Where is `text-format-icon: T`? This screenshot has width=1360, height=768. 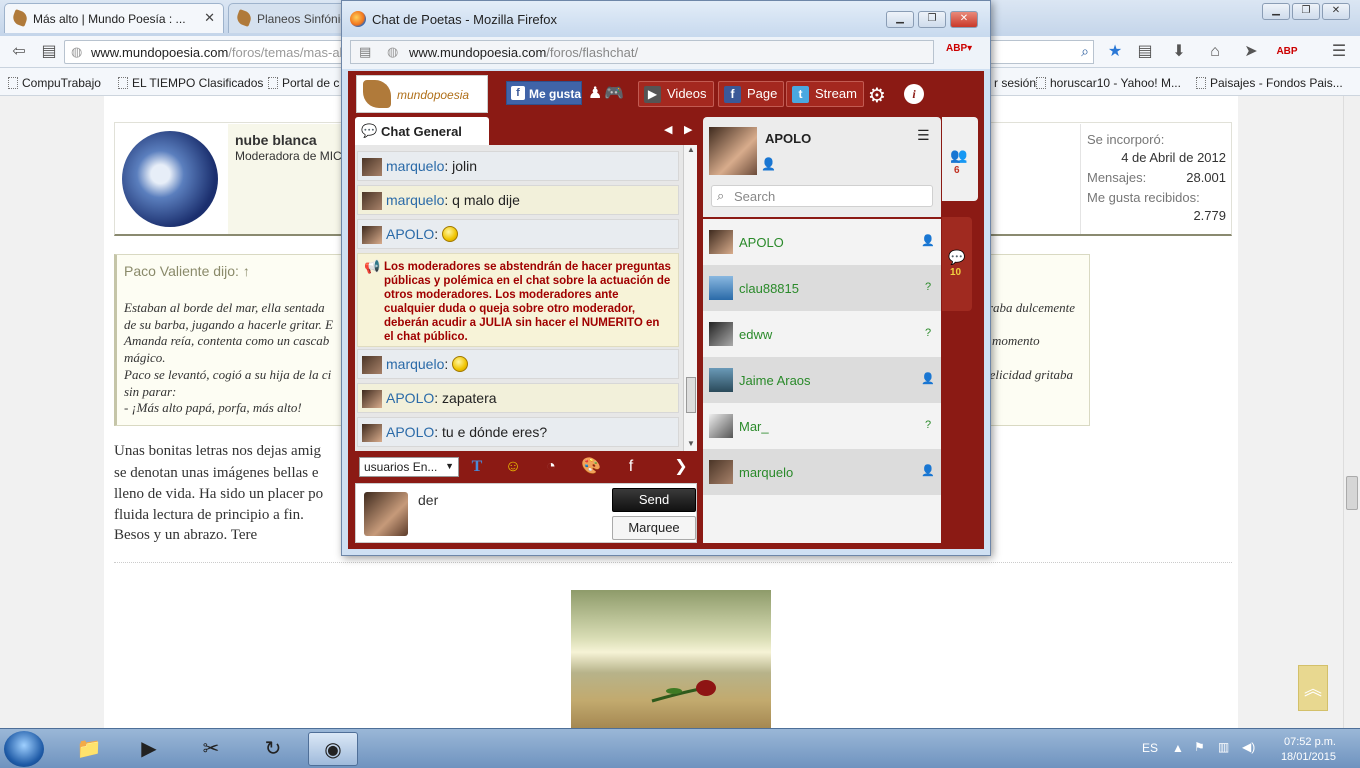
text-format-icon: T is located at coordinates (477, 467).